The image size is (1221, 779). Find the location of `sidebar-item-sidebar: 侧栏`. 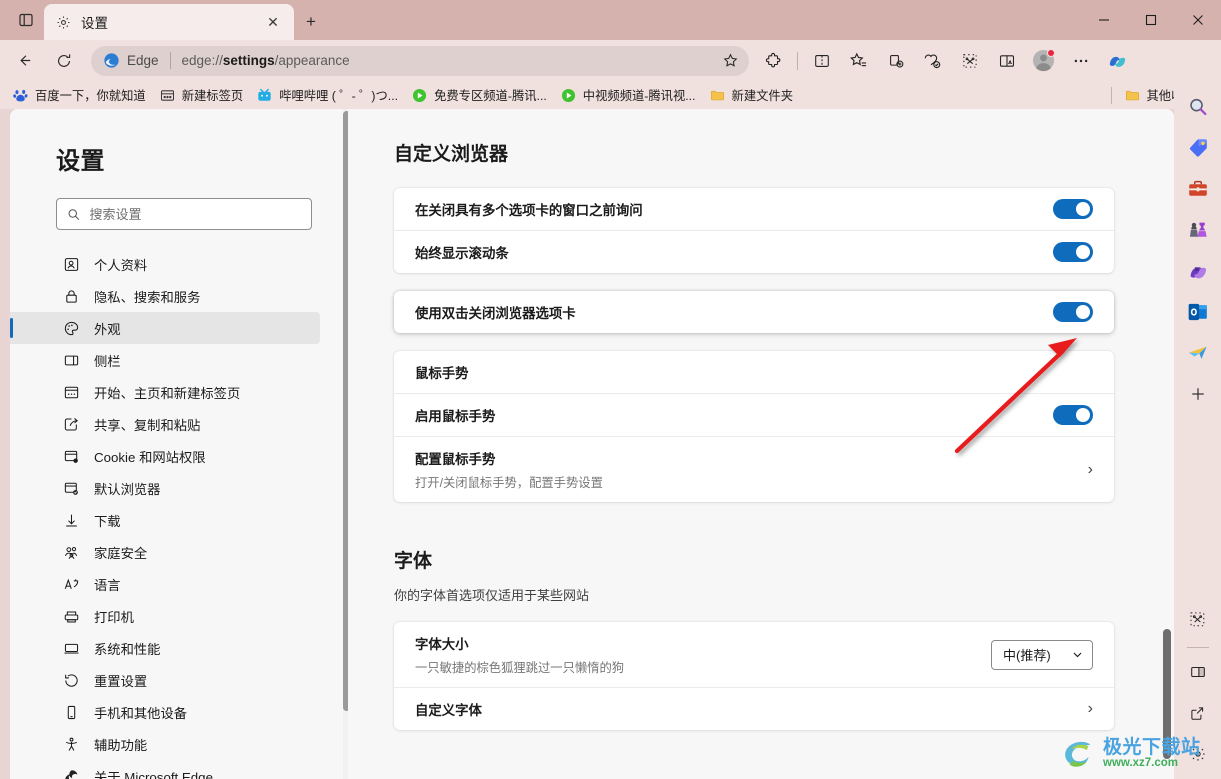

sidebar-item-sidebar: 侧栏 is located at coordinates (165, 360).